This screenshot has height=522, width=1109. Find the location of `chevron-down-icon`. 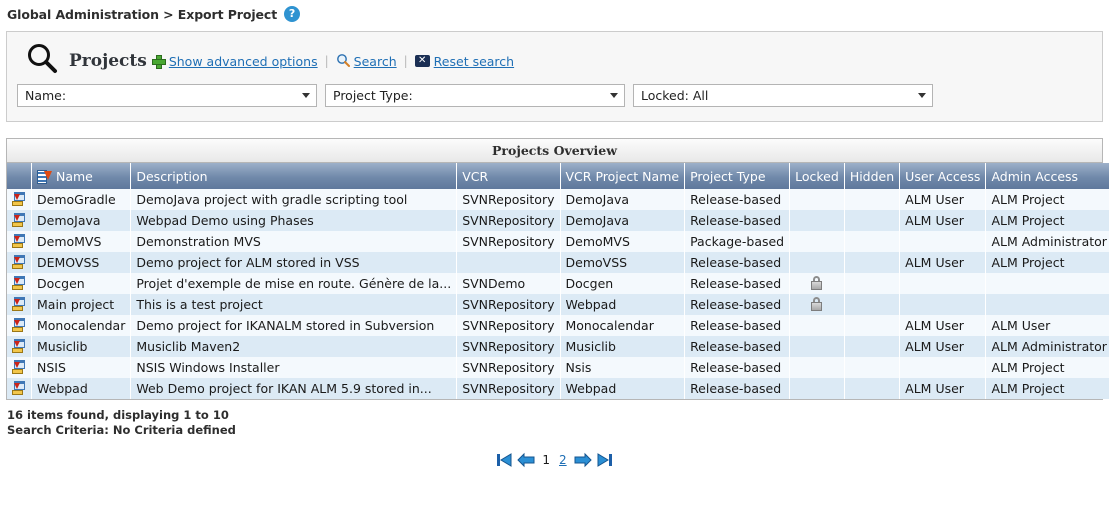

chevron-down-icon is located at coordinates (614, 95).